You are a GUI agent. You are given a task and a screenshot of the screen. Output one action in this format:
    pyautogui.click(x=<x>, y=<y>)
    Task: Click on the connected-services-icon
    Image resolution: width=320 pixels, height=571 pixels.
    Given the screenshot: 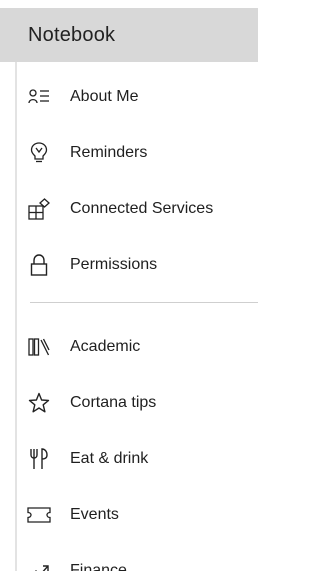 What is the action you would take?
    pyautogui.click(x=39, y=209)
    